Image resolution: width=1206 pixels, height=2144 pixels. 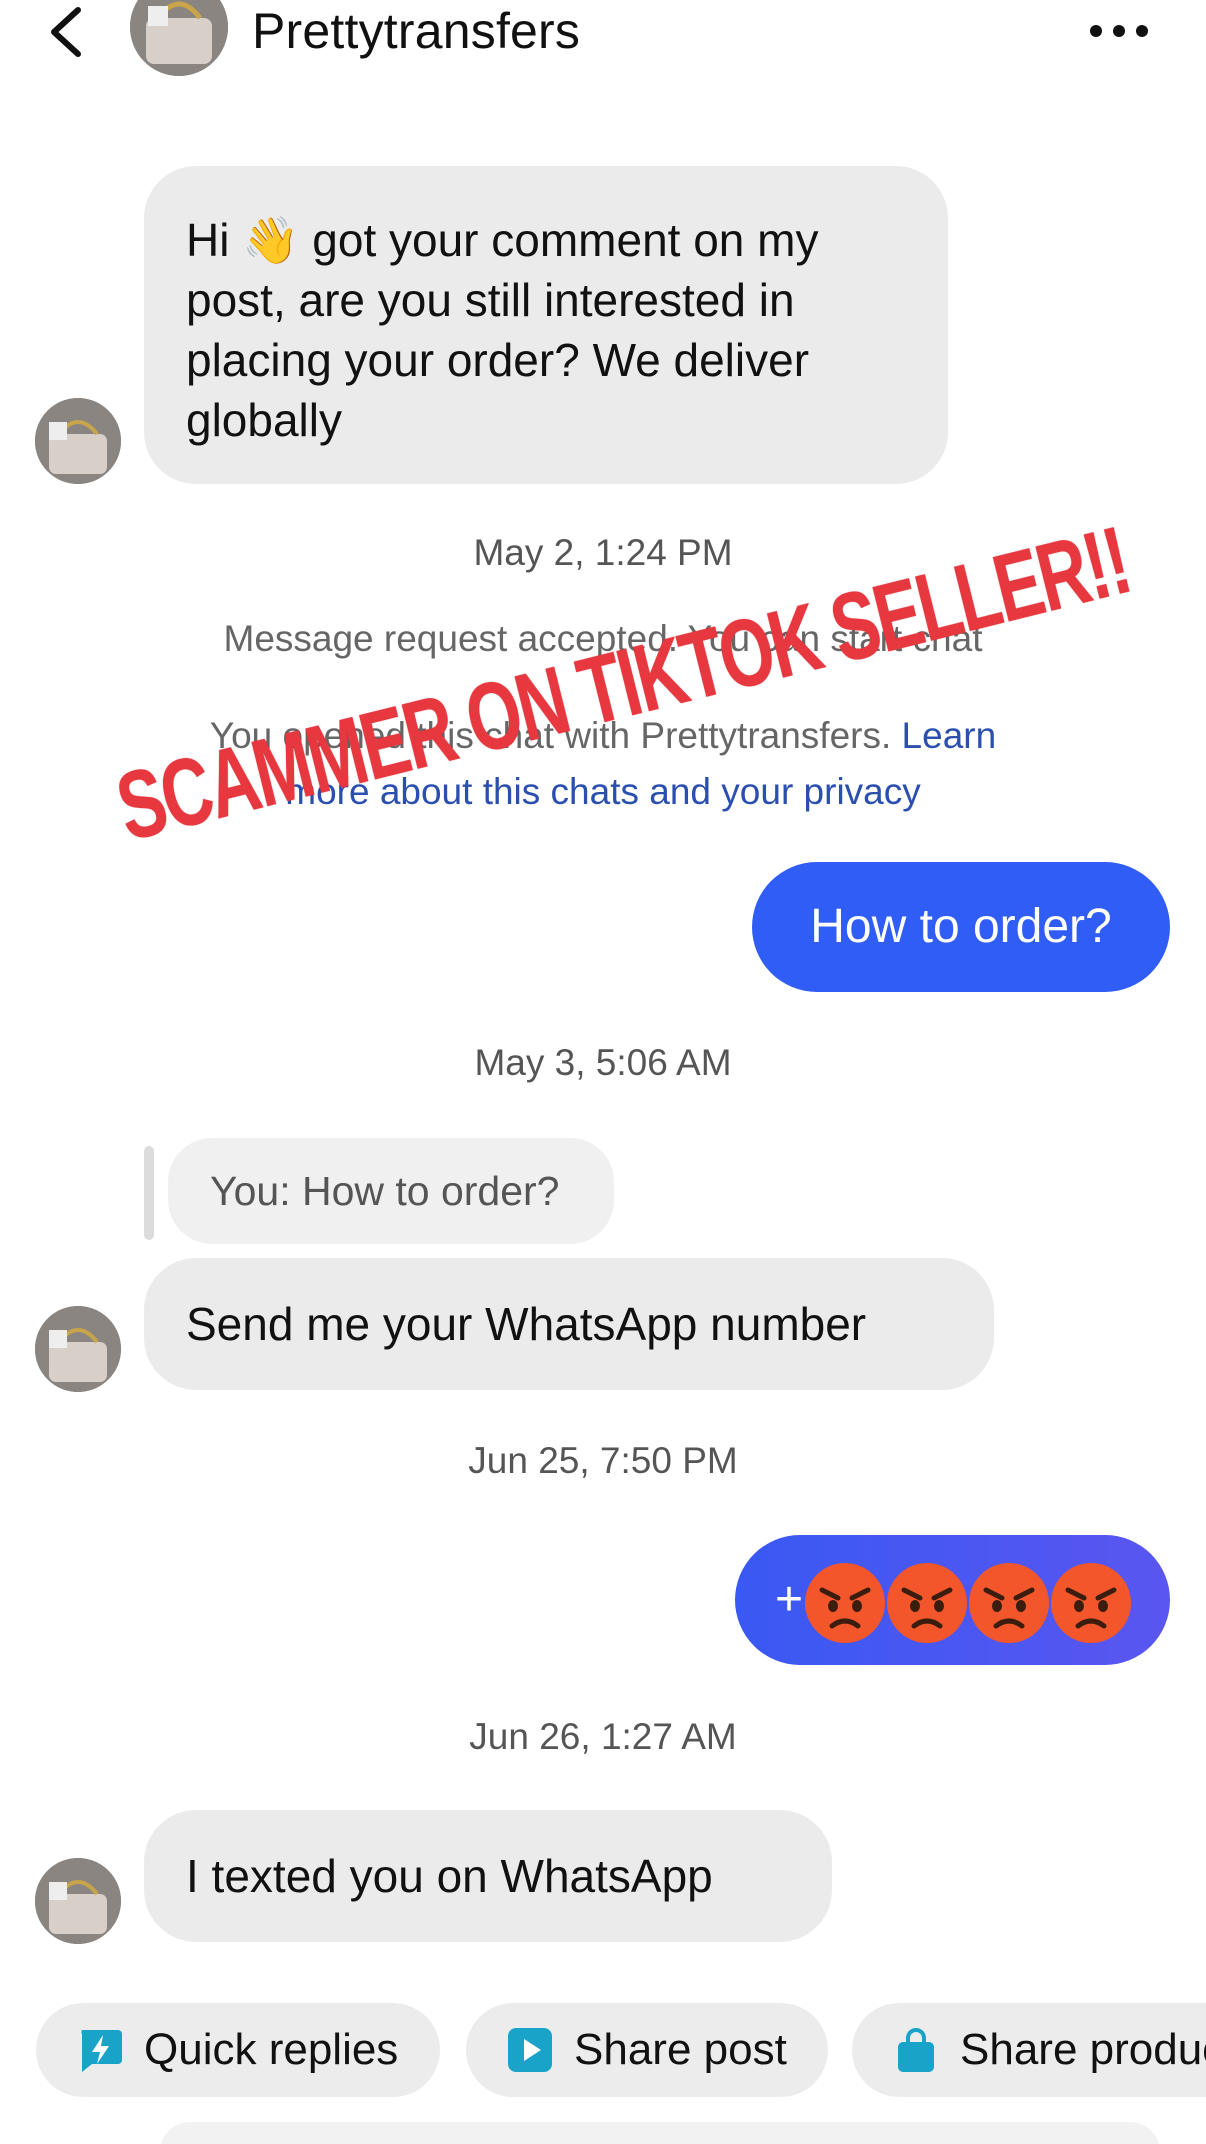 What do you see at coordinates (603, 1460) in the screenshot?
I see `timestamp: Jun 25, 7:50 PM` at bounding box center [603, 1460].